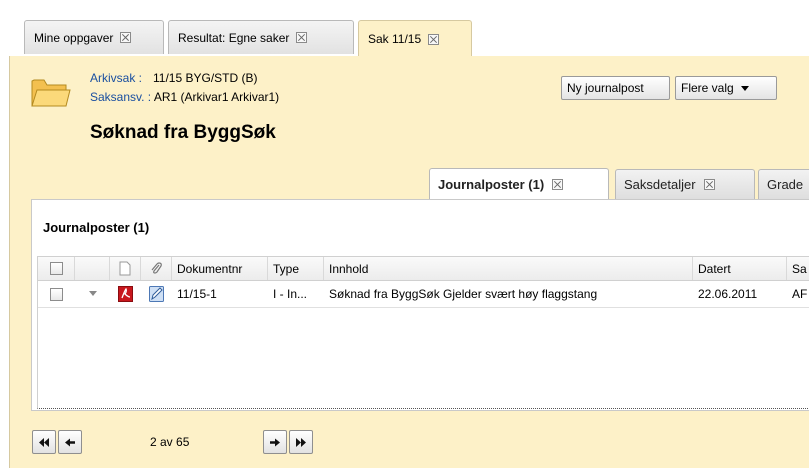 This screenshot has width=809, height=468. I want to click on arkivsak-value: 11/15 BYG/STD (B), so click(205, 78).